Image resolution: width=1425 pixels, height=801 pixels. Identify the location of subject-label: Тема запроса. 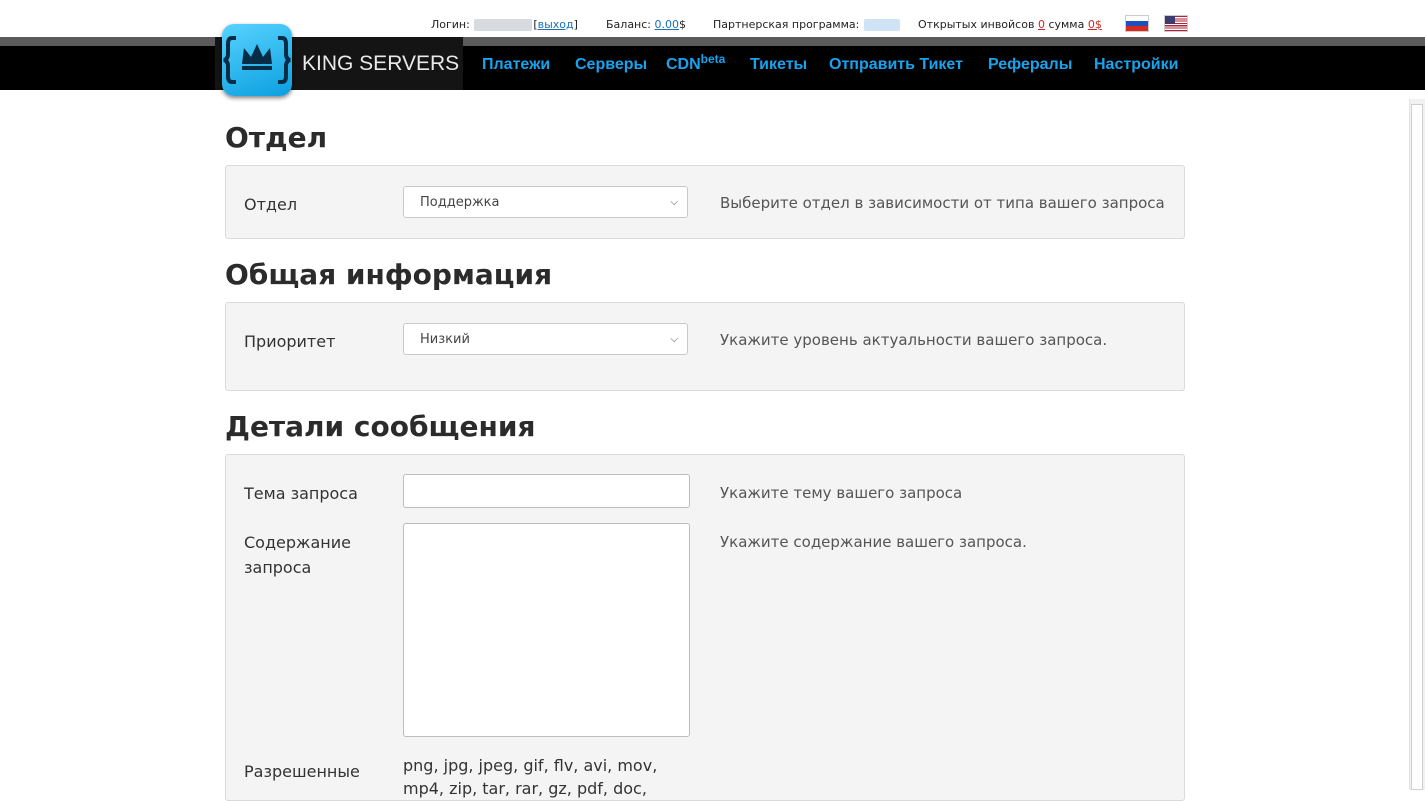
(301, 493).